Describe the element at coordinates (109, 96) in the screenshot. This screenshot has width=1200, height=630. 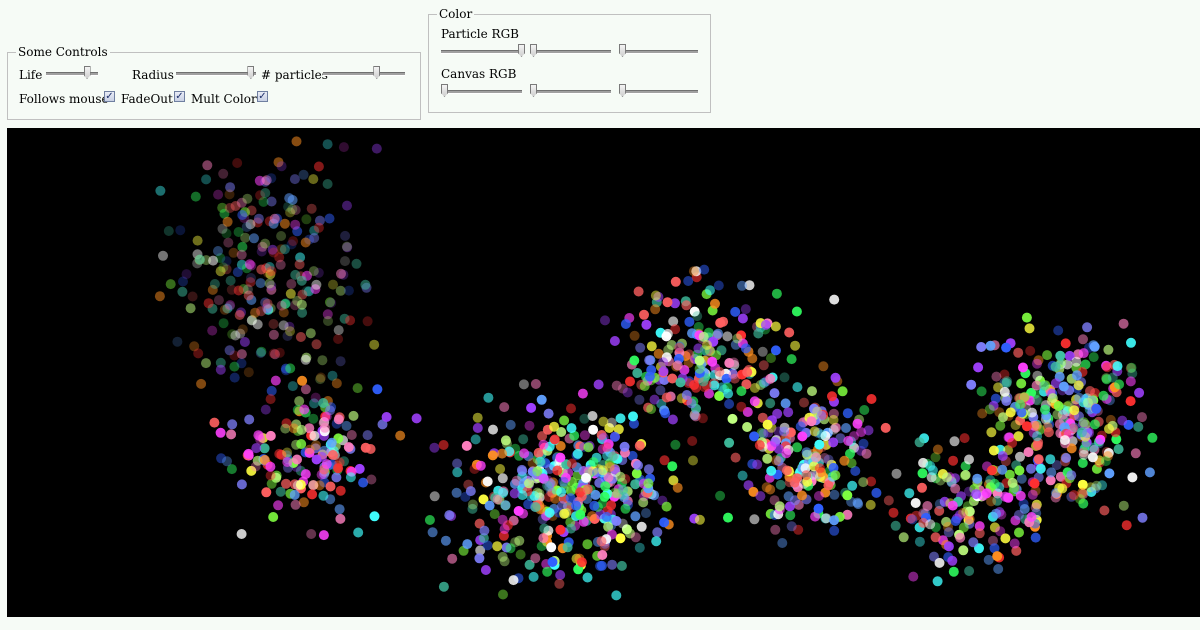
I see `follows-mouse-checkbox: ✓` at that location.